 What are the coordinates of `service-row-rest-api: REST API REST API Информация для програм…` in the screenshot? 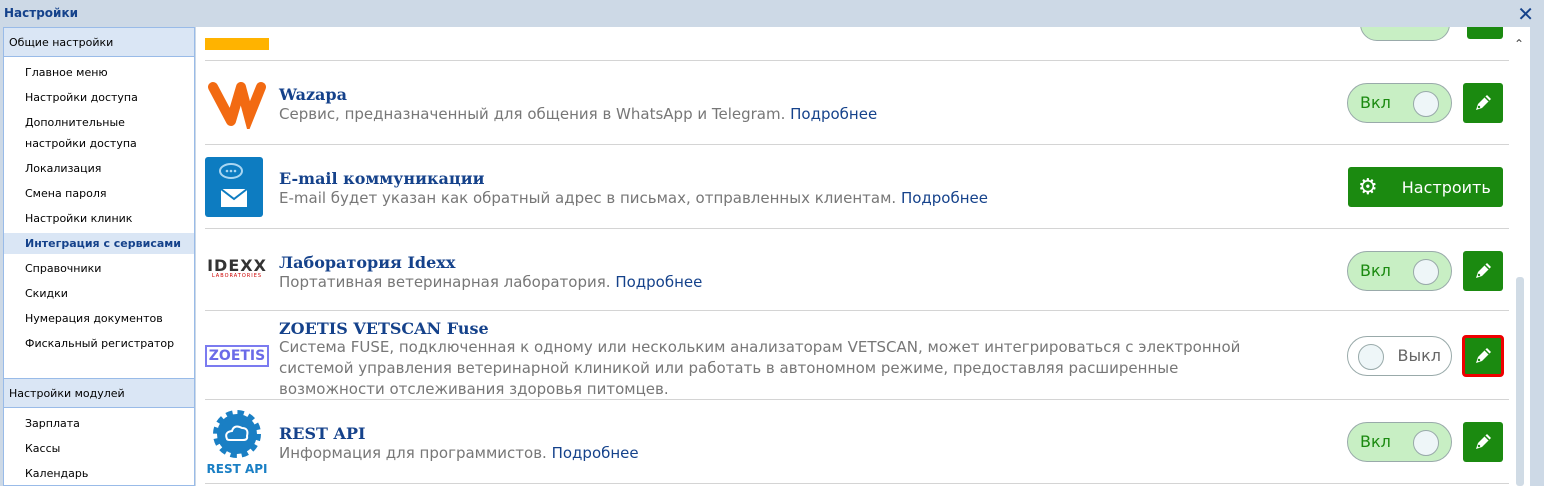 It's located at (857, 442).